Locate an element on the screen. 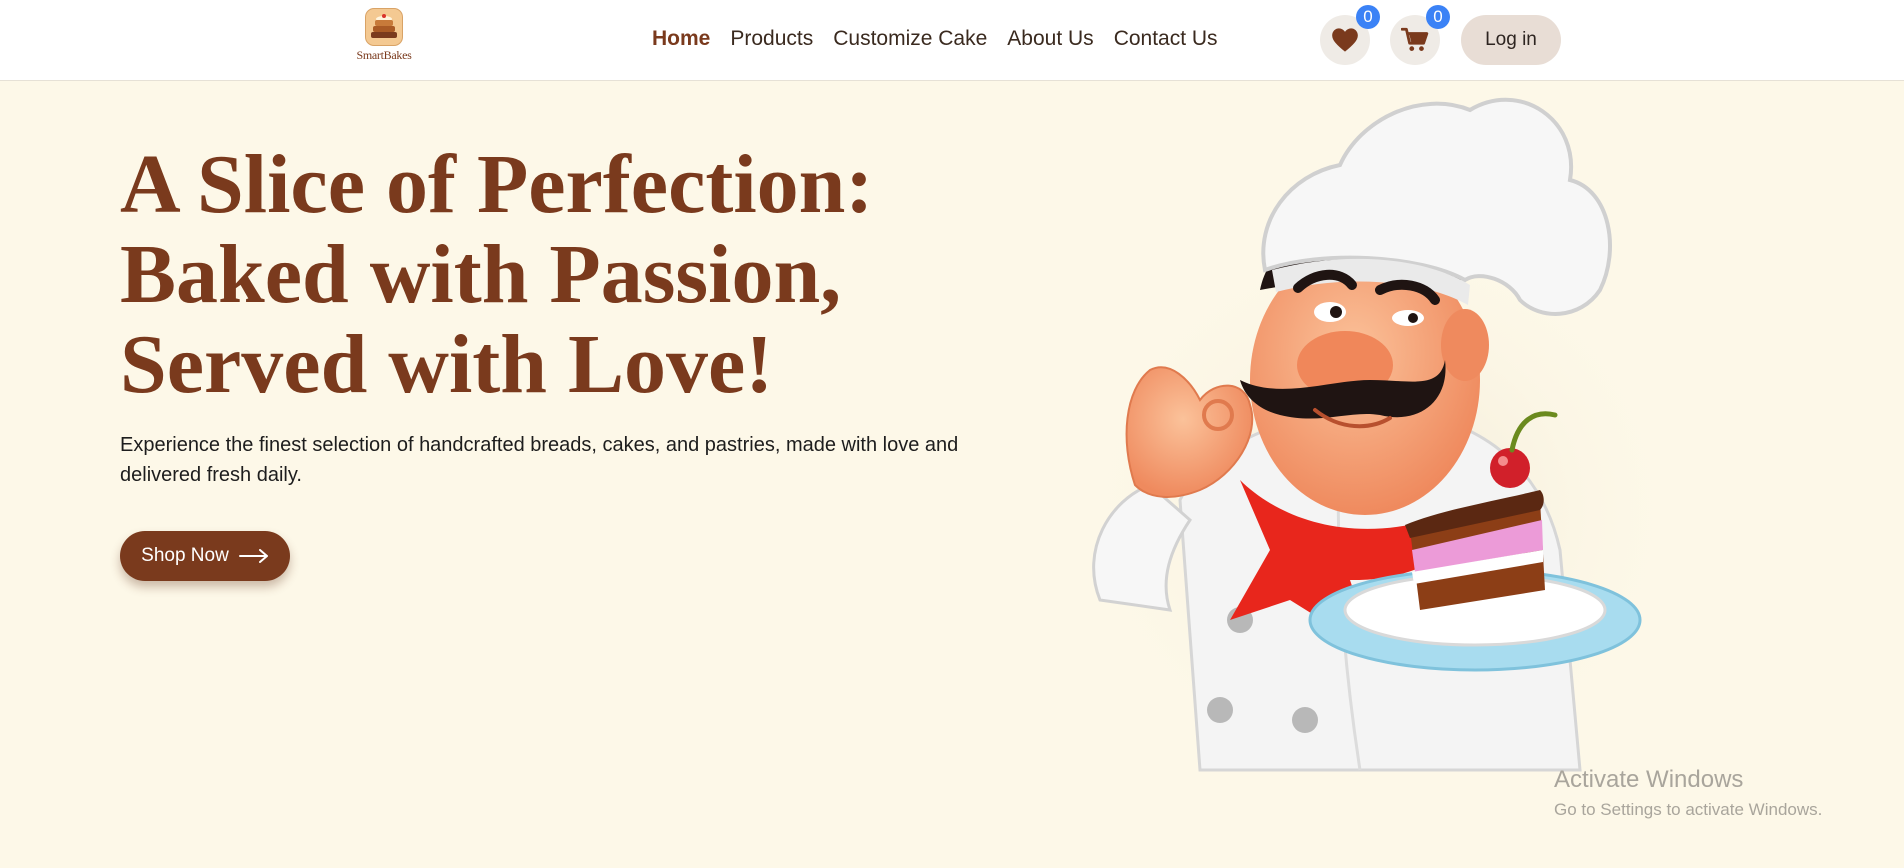 The image size is (1904, 868). nav-about-us: About Us is located at coordinates (1050, 39).